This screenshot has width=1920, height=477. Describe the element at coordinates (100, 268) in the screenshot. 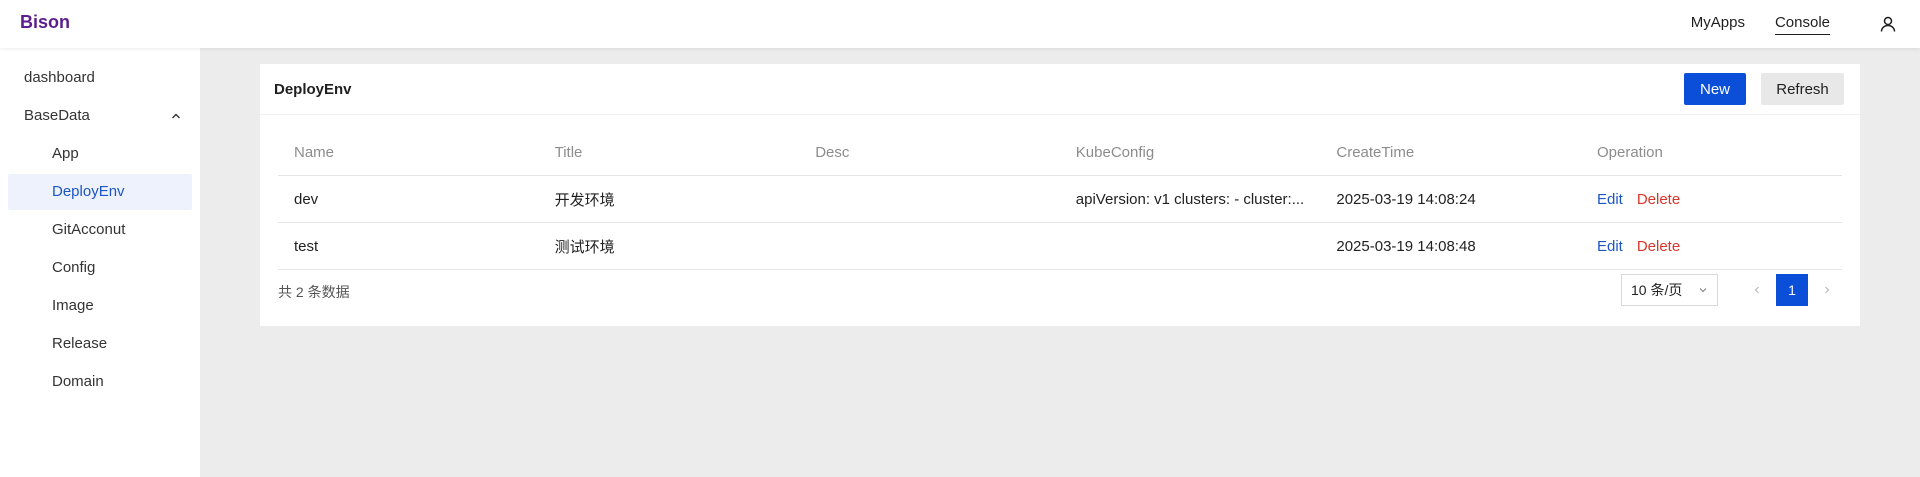

I see `sidebar-item-config: Config` at that location.